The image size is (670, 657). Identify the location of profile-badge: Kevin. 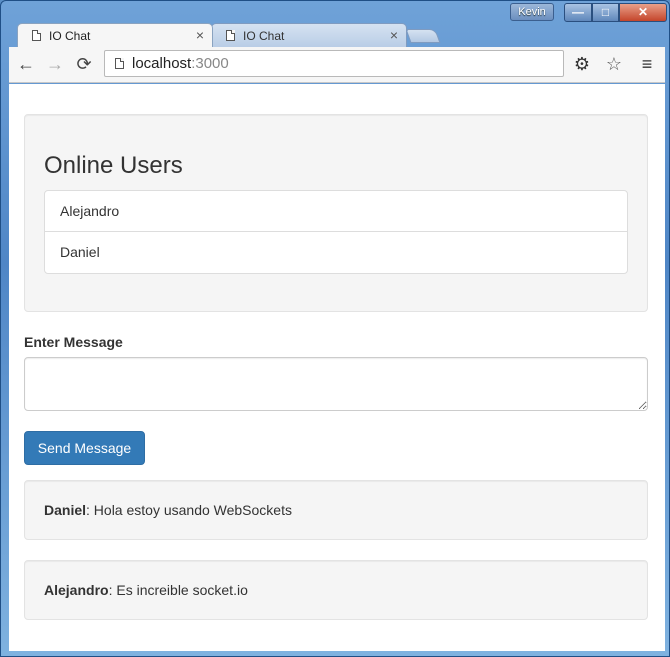
(532, 12).